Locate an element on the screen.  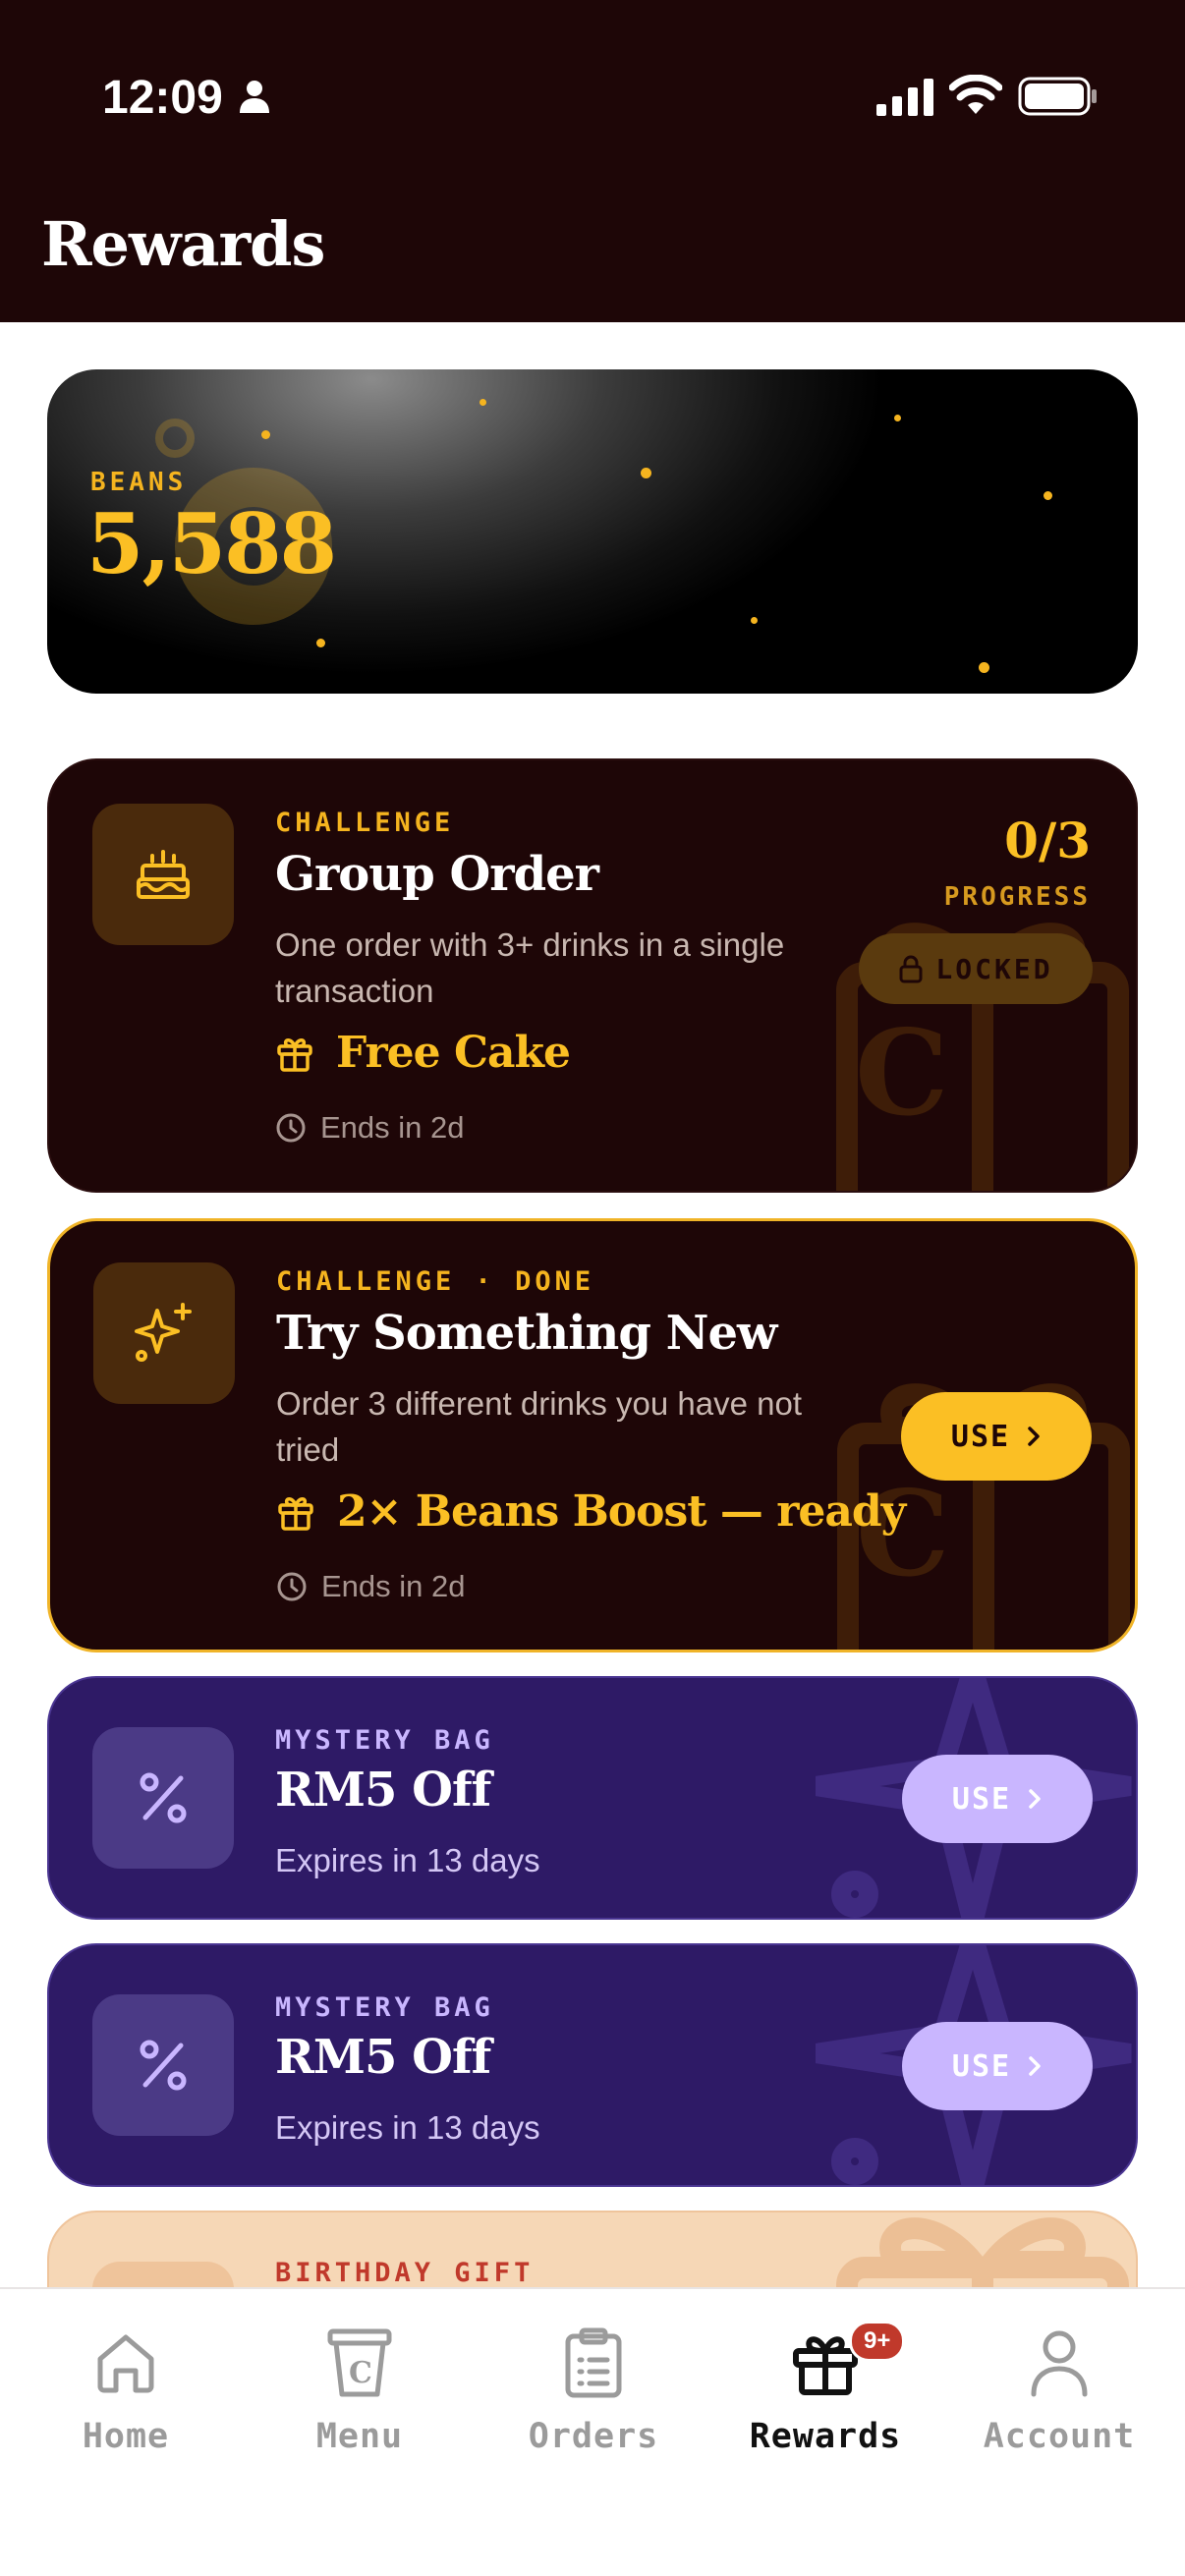
challenge-title: Group Order is located at coordinates (437, 874).